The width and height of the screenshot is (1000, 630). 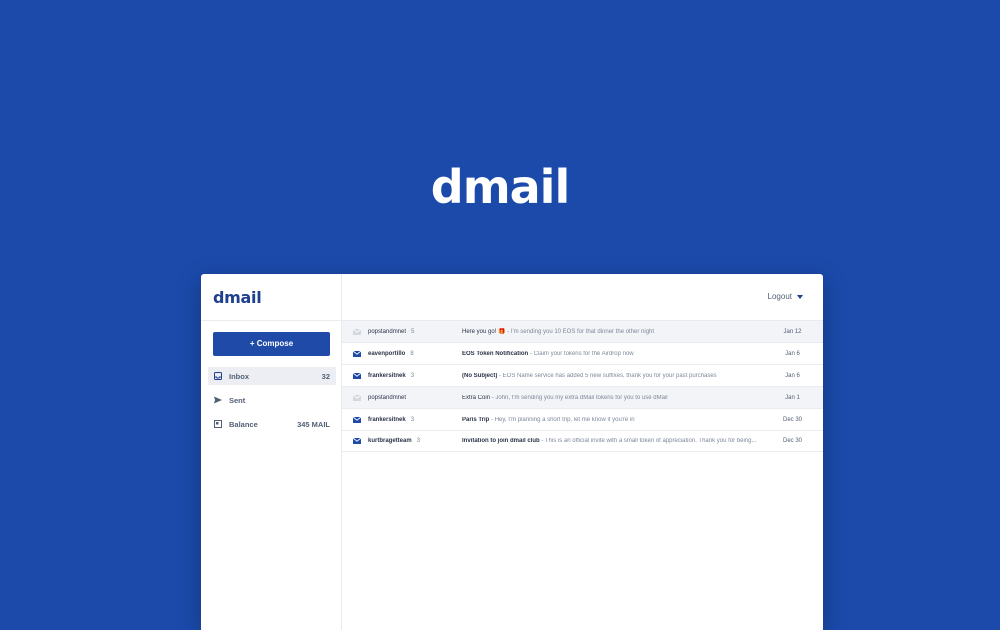 I want to click on email-subject: Paris Trip, so click(x=476, y=419).